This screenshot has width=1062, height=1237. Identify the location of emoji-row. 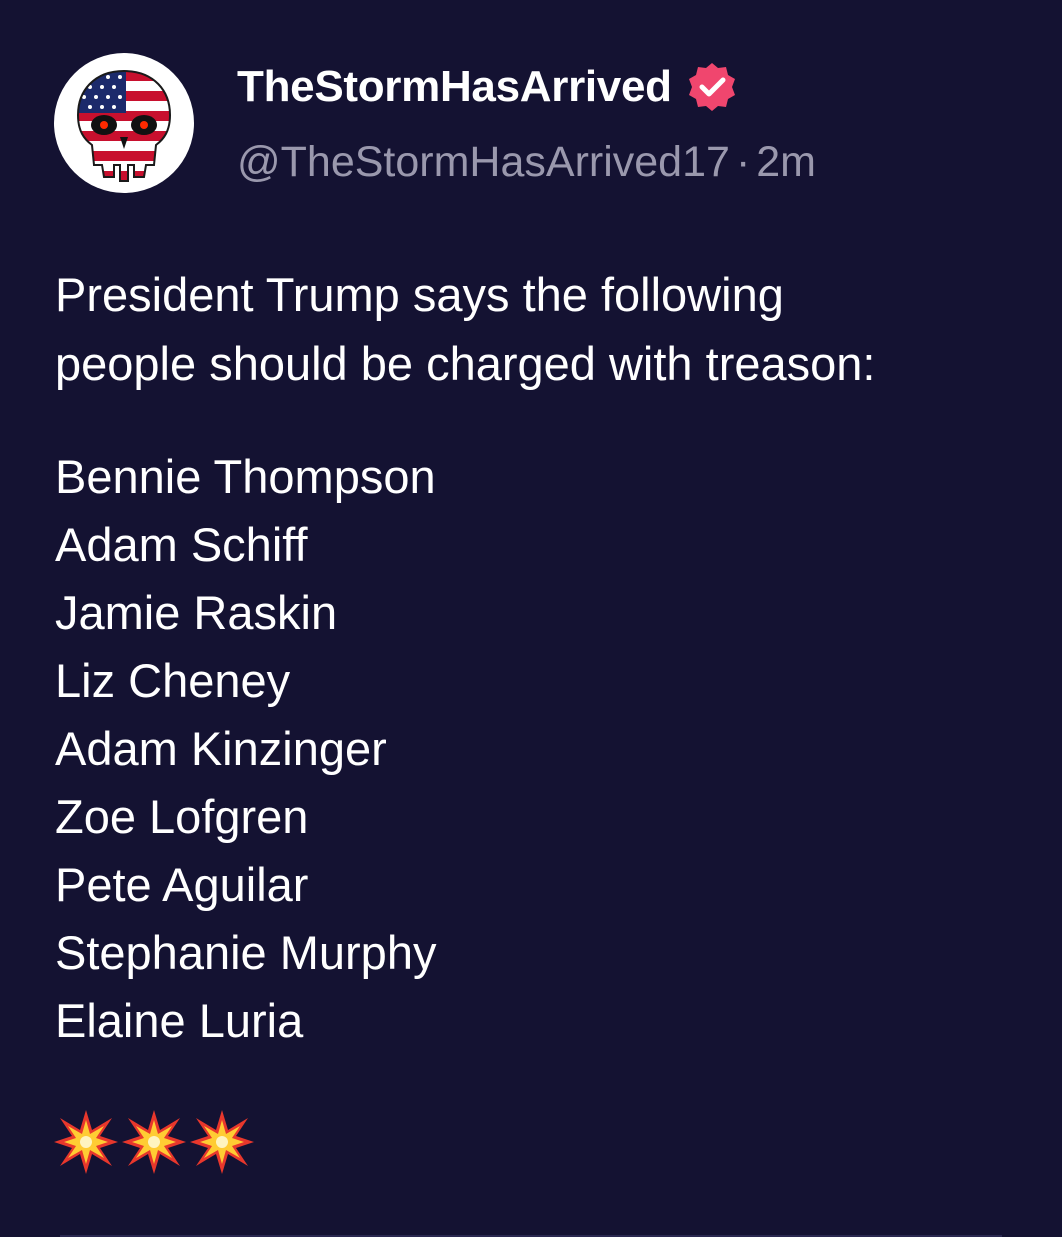
(154, 1142).